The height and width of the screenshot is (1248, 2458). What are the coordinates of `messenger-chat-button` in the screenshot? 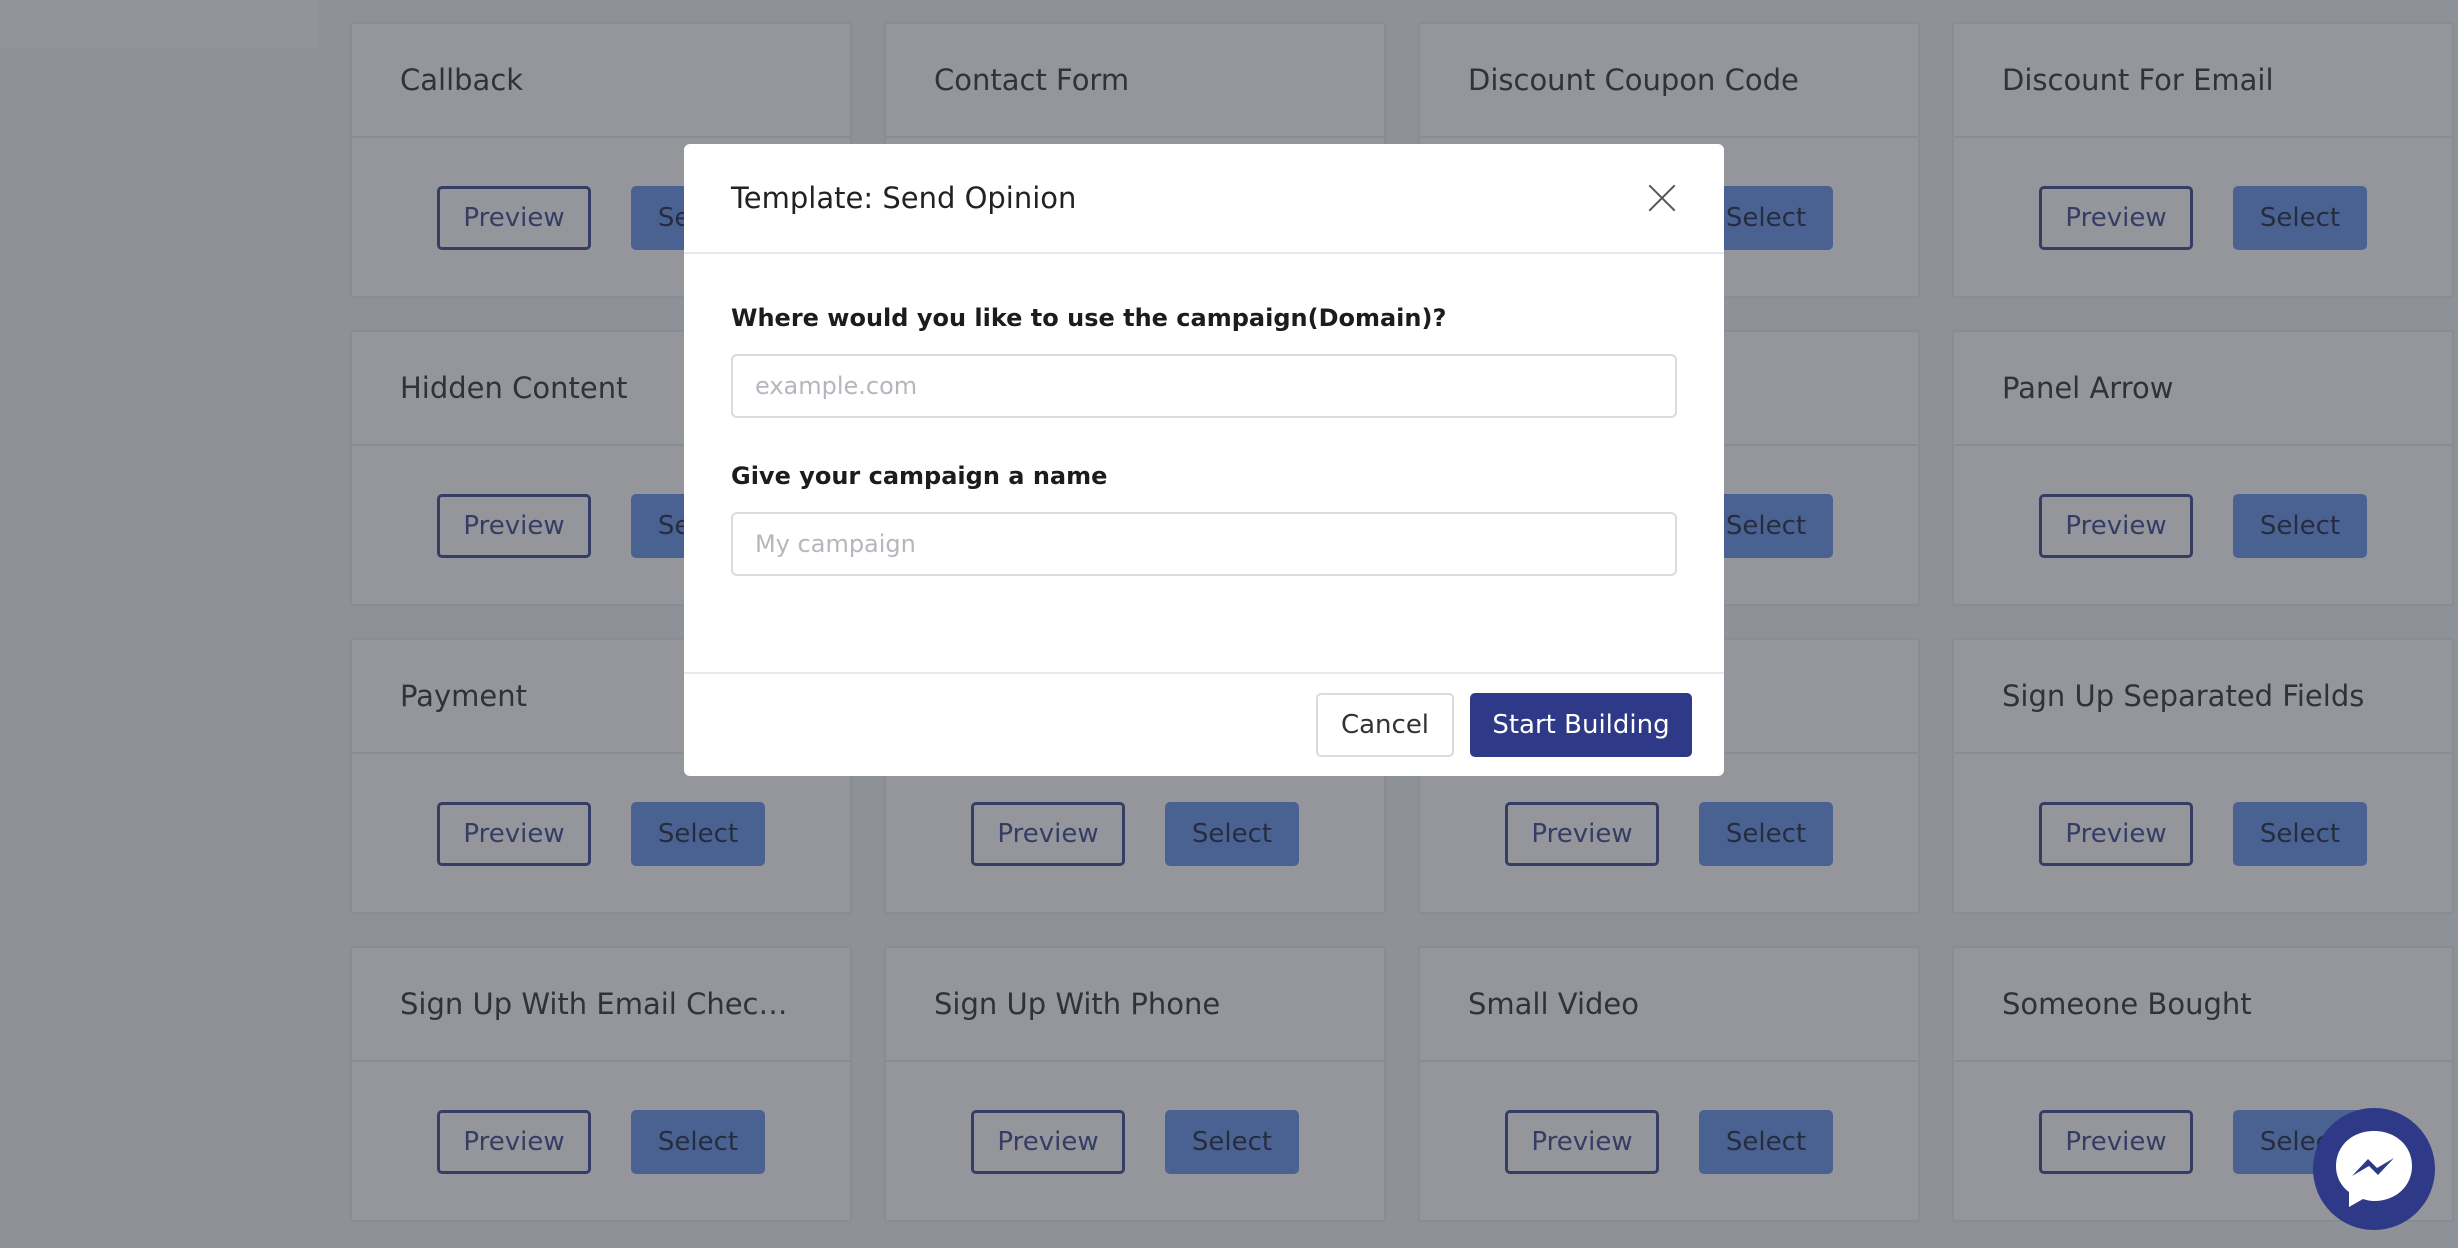 It's located at (2374, 1169).